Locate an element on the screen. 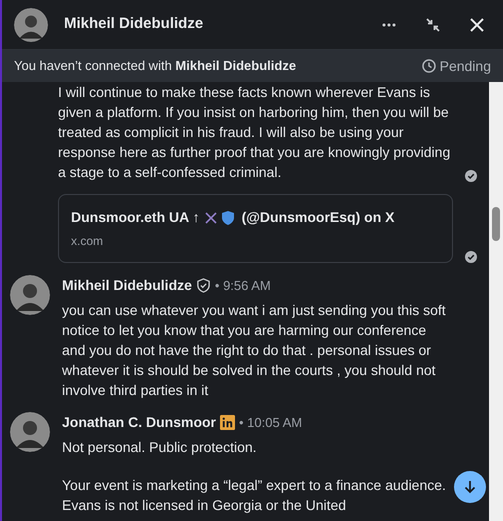  collapse-arrows-icon is located at coordinates (433, 24).